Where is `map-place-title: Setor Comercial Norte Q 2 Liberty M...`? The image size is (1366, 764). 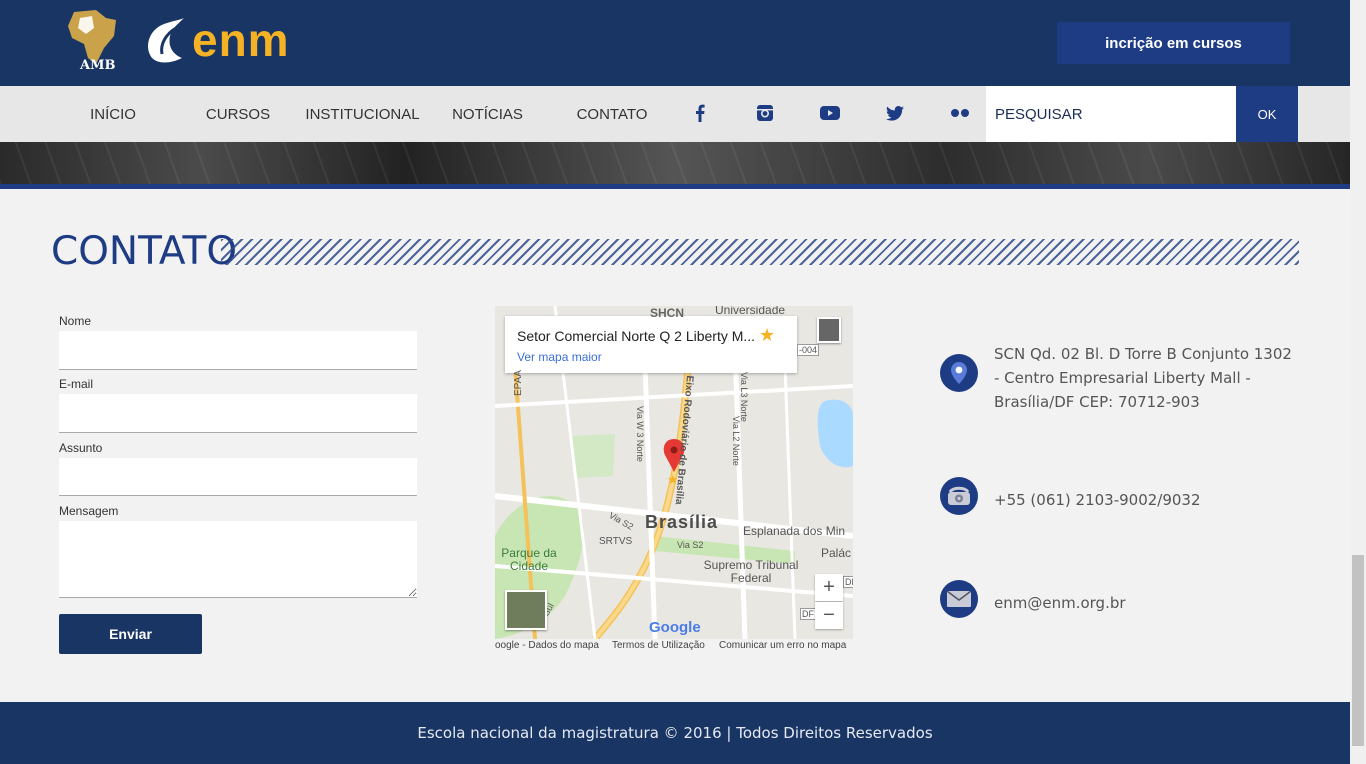 map-place-title: Setor Comercial Norte Q 2 Liberty M... is located at coordinates (636, 336).